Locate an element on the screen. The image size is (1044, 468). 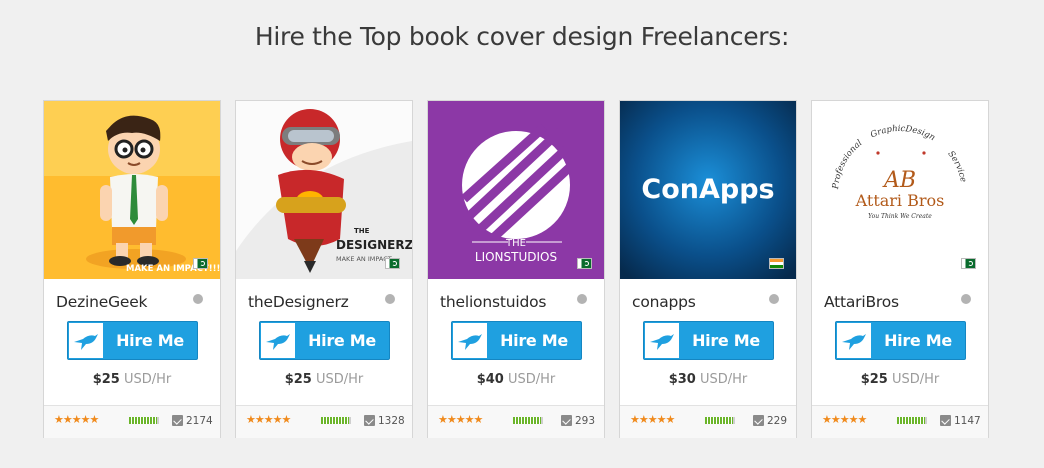
rate-amount: $30 is located at coordinates (682, 379).